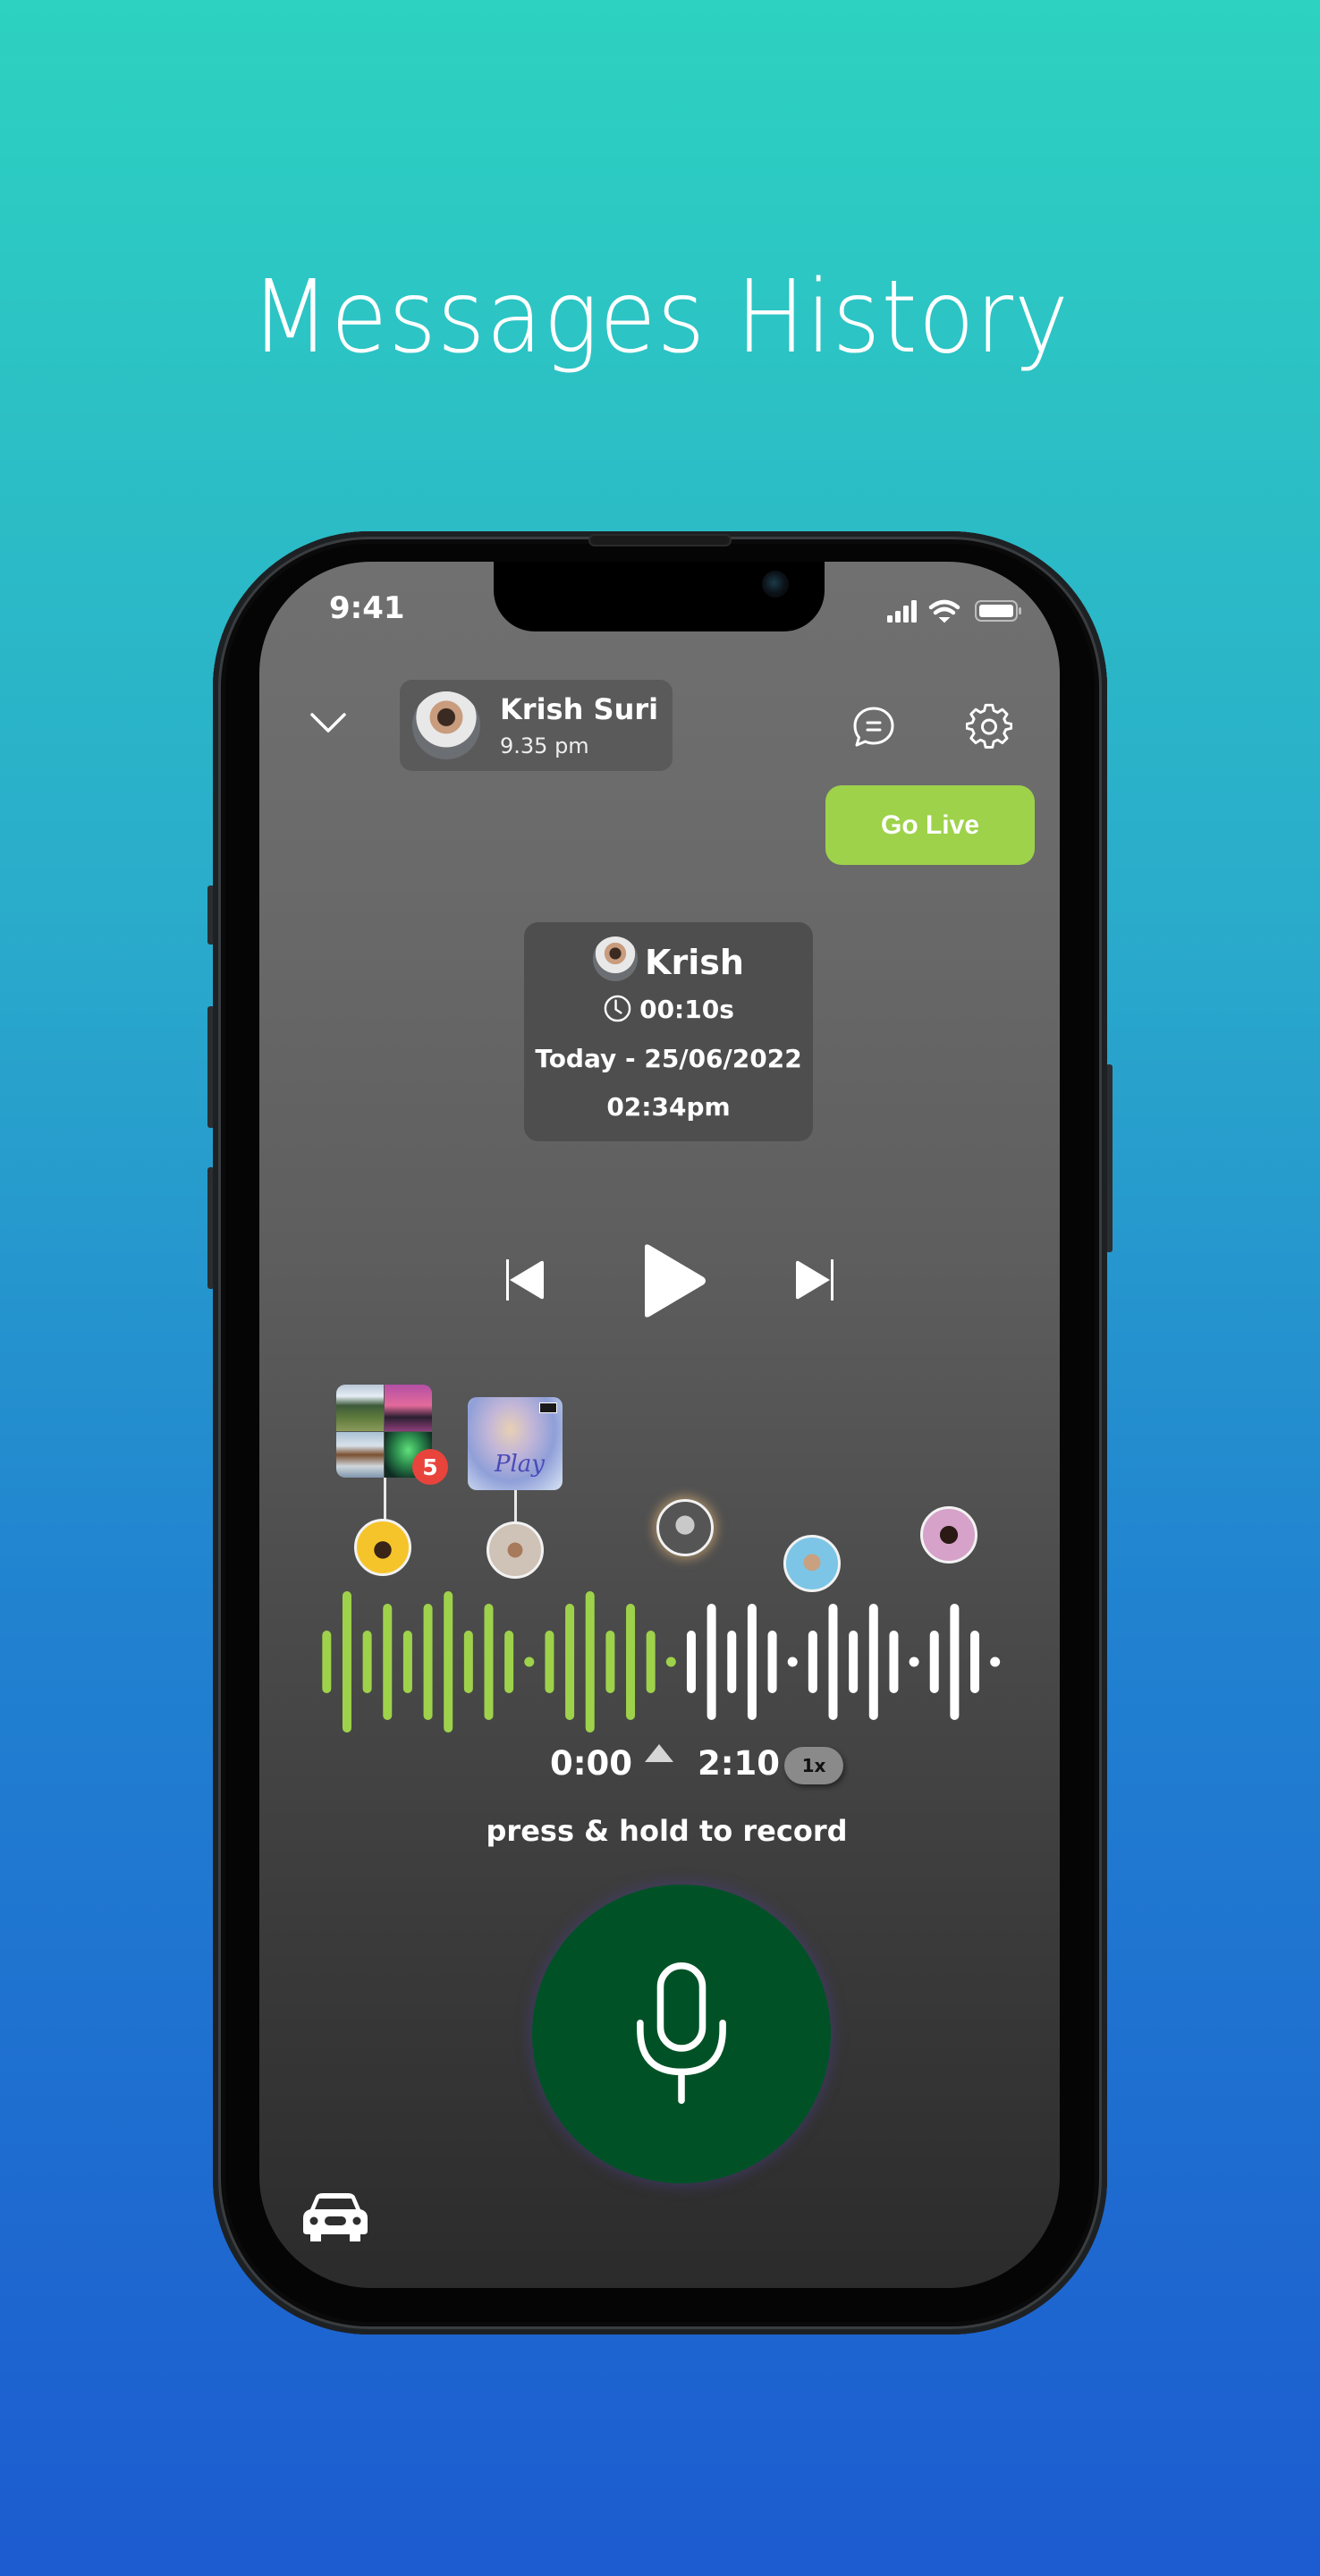 The width and height of the screenshot is (1320, 2576). What do you see at coordinates (989, 726) in the screenshot?
I see `gear-icon` at bounding box center [989, 726].